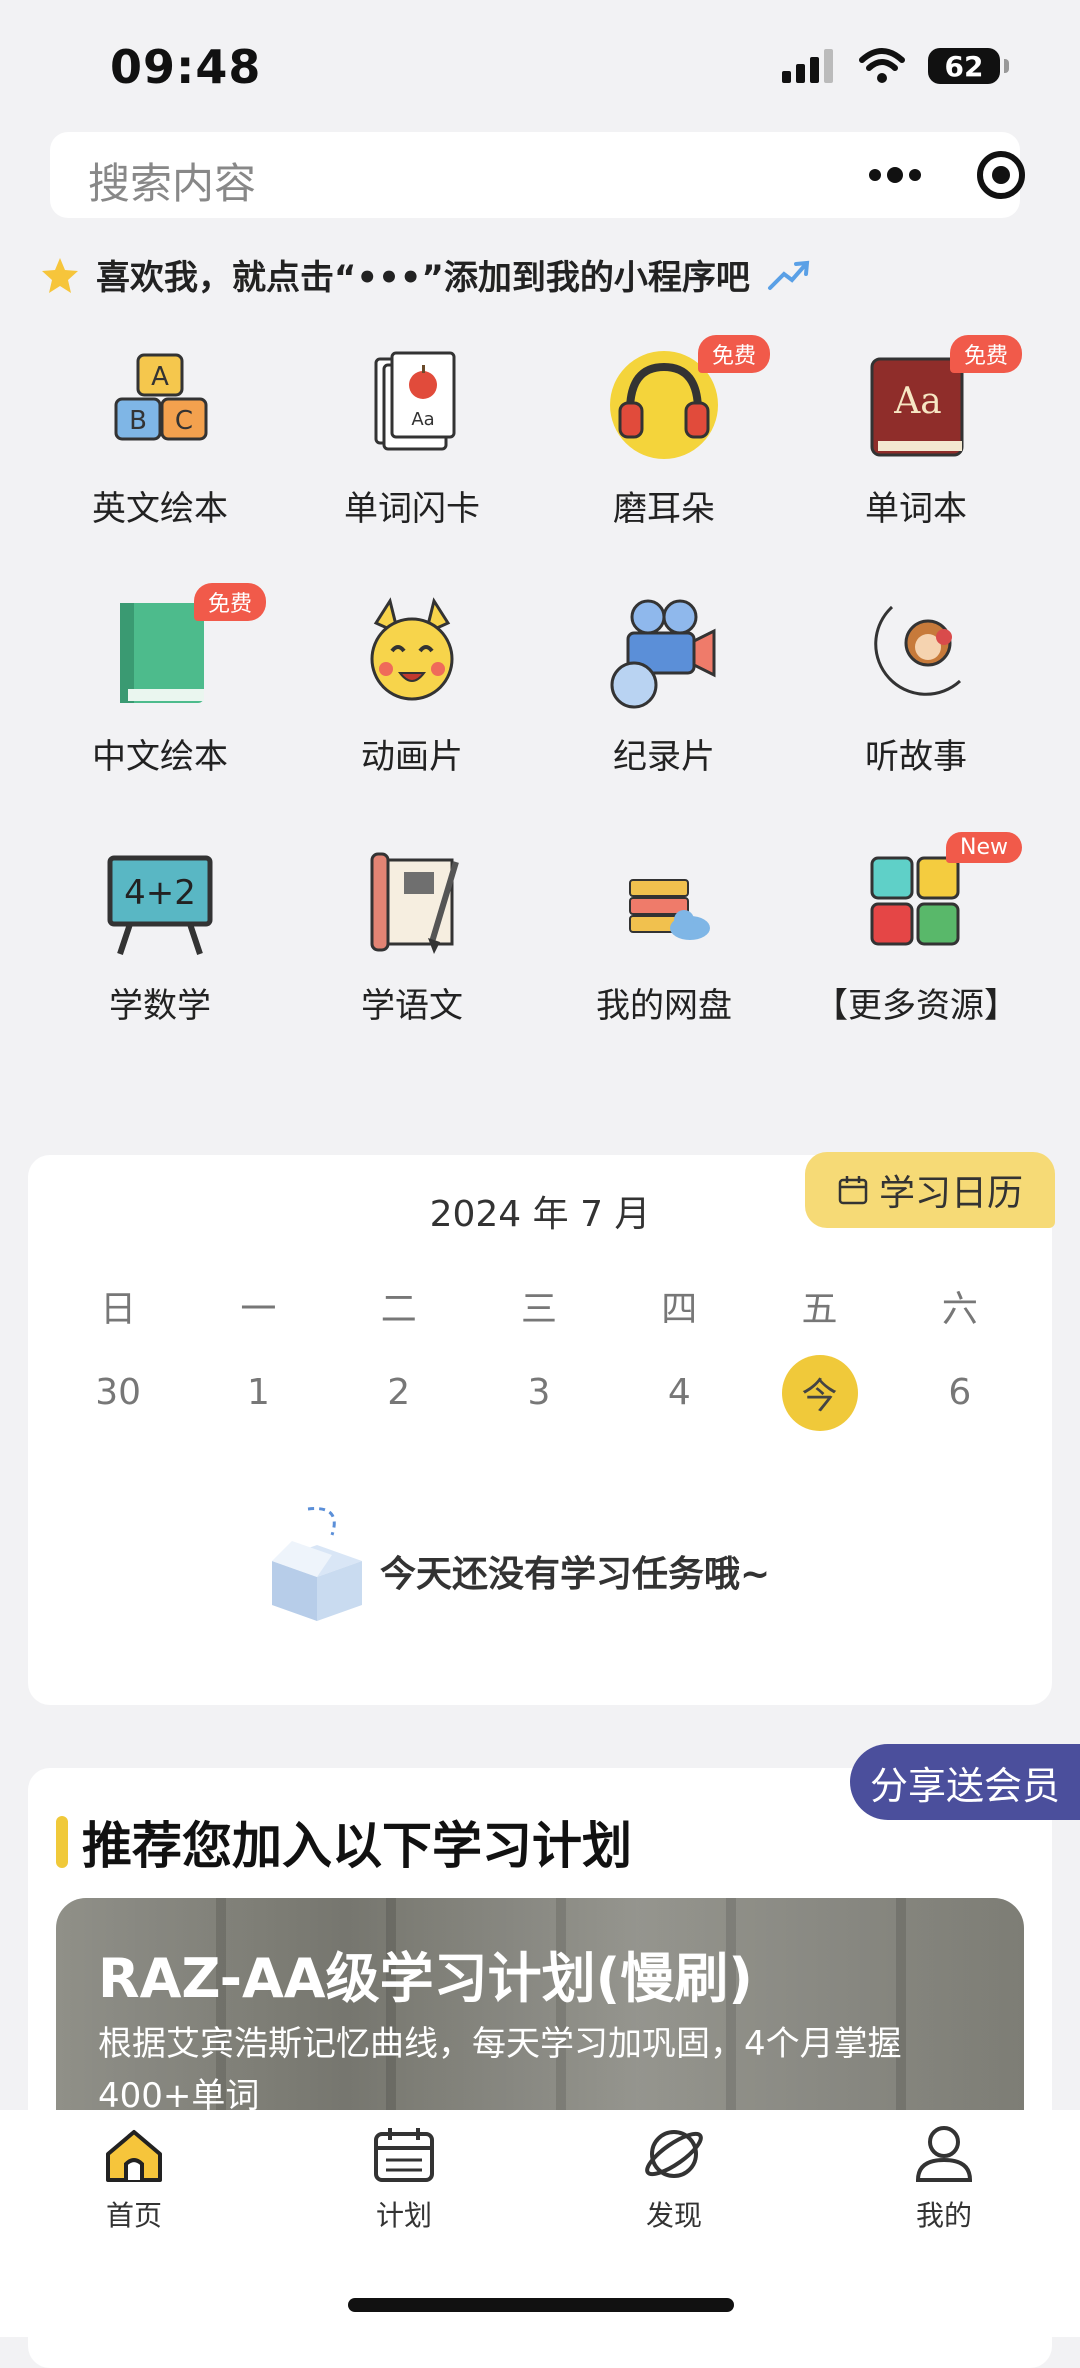 The height and width of the screenshot is (2368, 1080). What do you see at coordinates (964, 66) in the screenshot?
I see `battery-level: 62` at bounding box center [964, 66].